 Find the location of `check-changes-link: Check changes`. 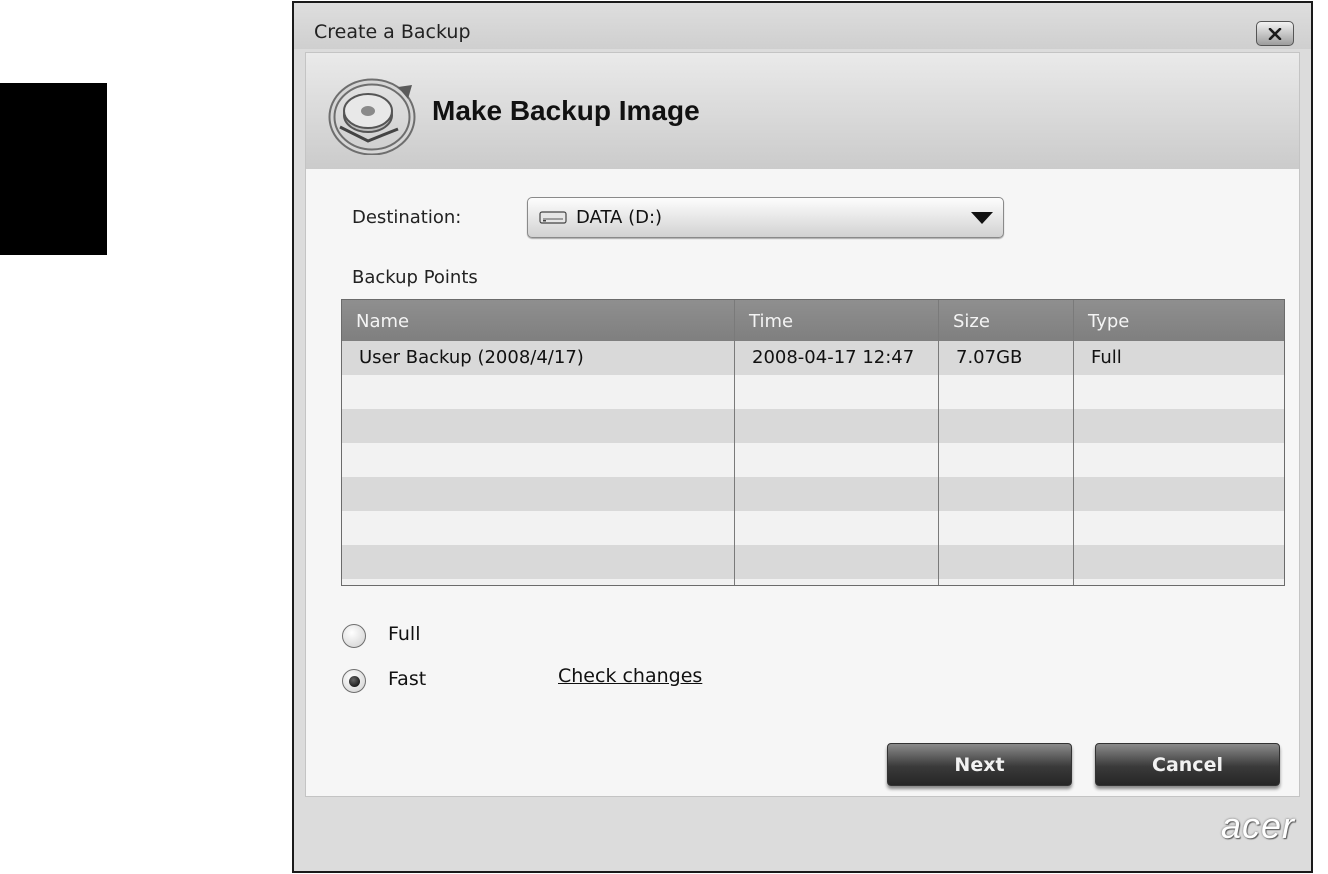

check-changes-link: Check changes is located at coordinates (630, 676).